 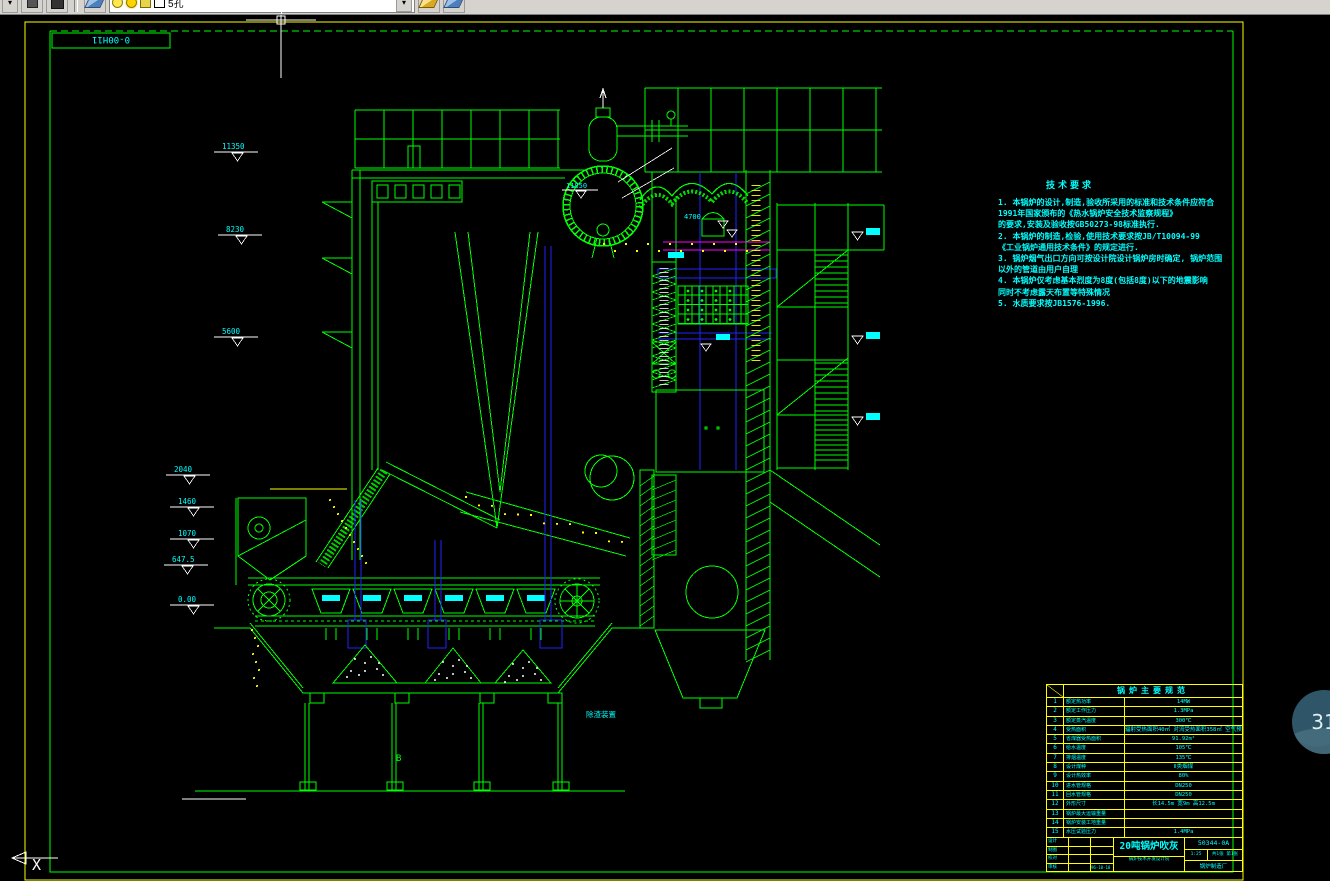 What do you see at coordinates (1070, 186) in the screenshot?
I see `tech-notes-title: 技术要求` at bounding box center [1070, 186].